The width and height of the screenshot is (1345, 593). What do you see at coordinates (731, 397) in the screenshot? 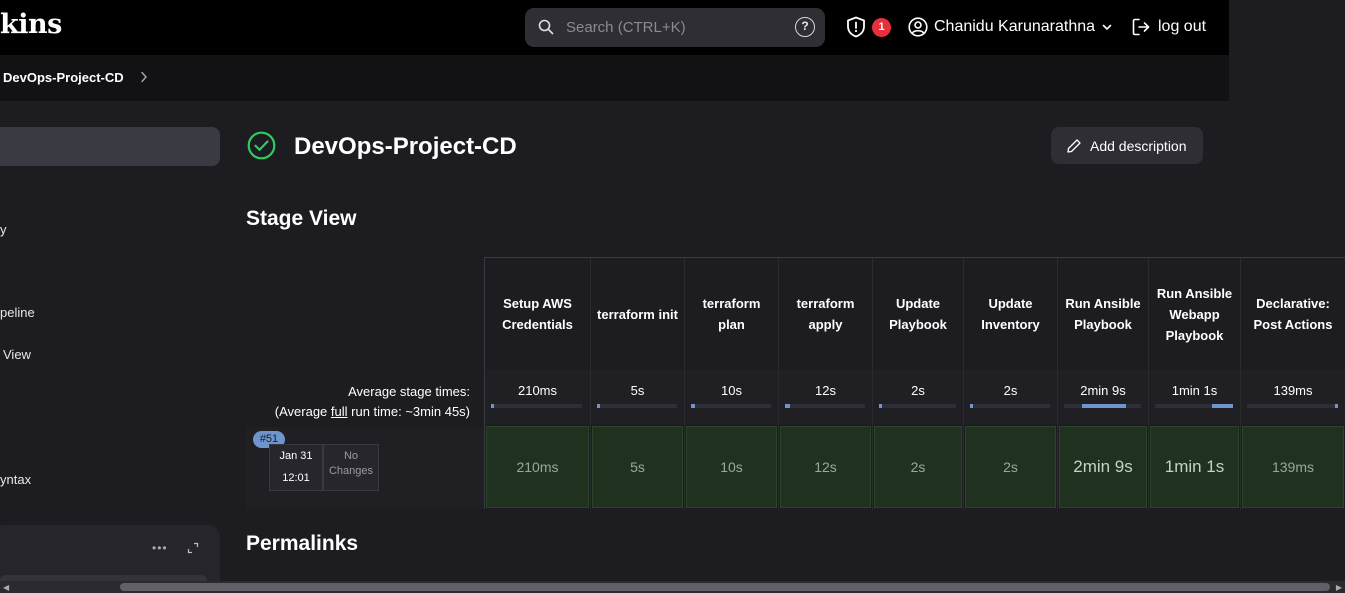
I see `stage-average-time: 10s` at bounding box center [731, 397].